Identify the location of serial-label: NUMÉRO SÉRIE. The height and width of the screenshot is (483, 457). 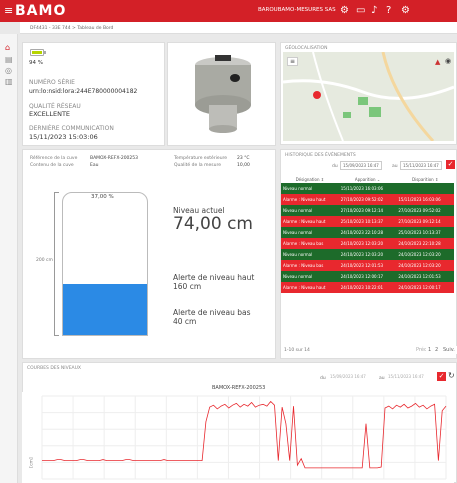
(52, 82).